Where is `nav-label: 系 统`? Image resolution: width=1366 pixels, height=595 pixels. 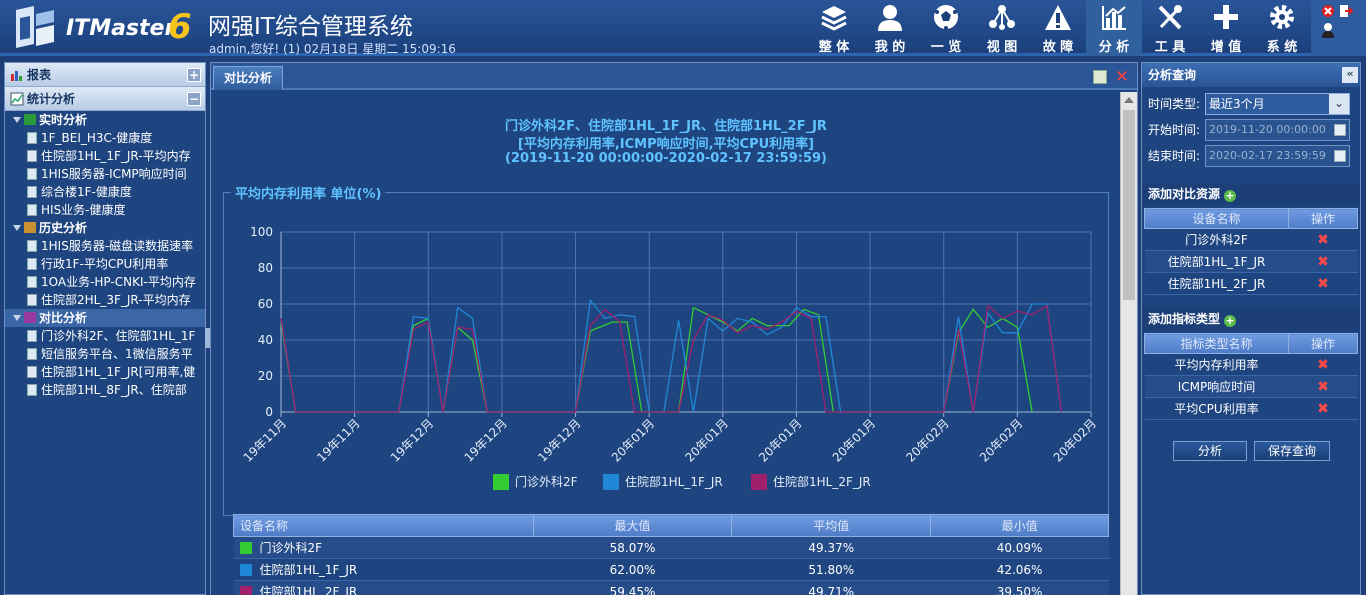
nav-label: 系 统 is located at coordinates (1282, 47).